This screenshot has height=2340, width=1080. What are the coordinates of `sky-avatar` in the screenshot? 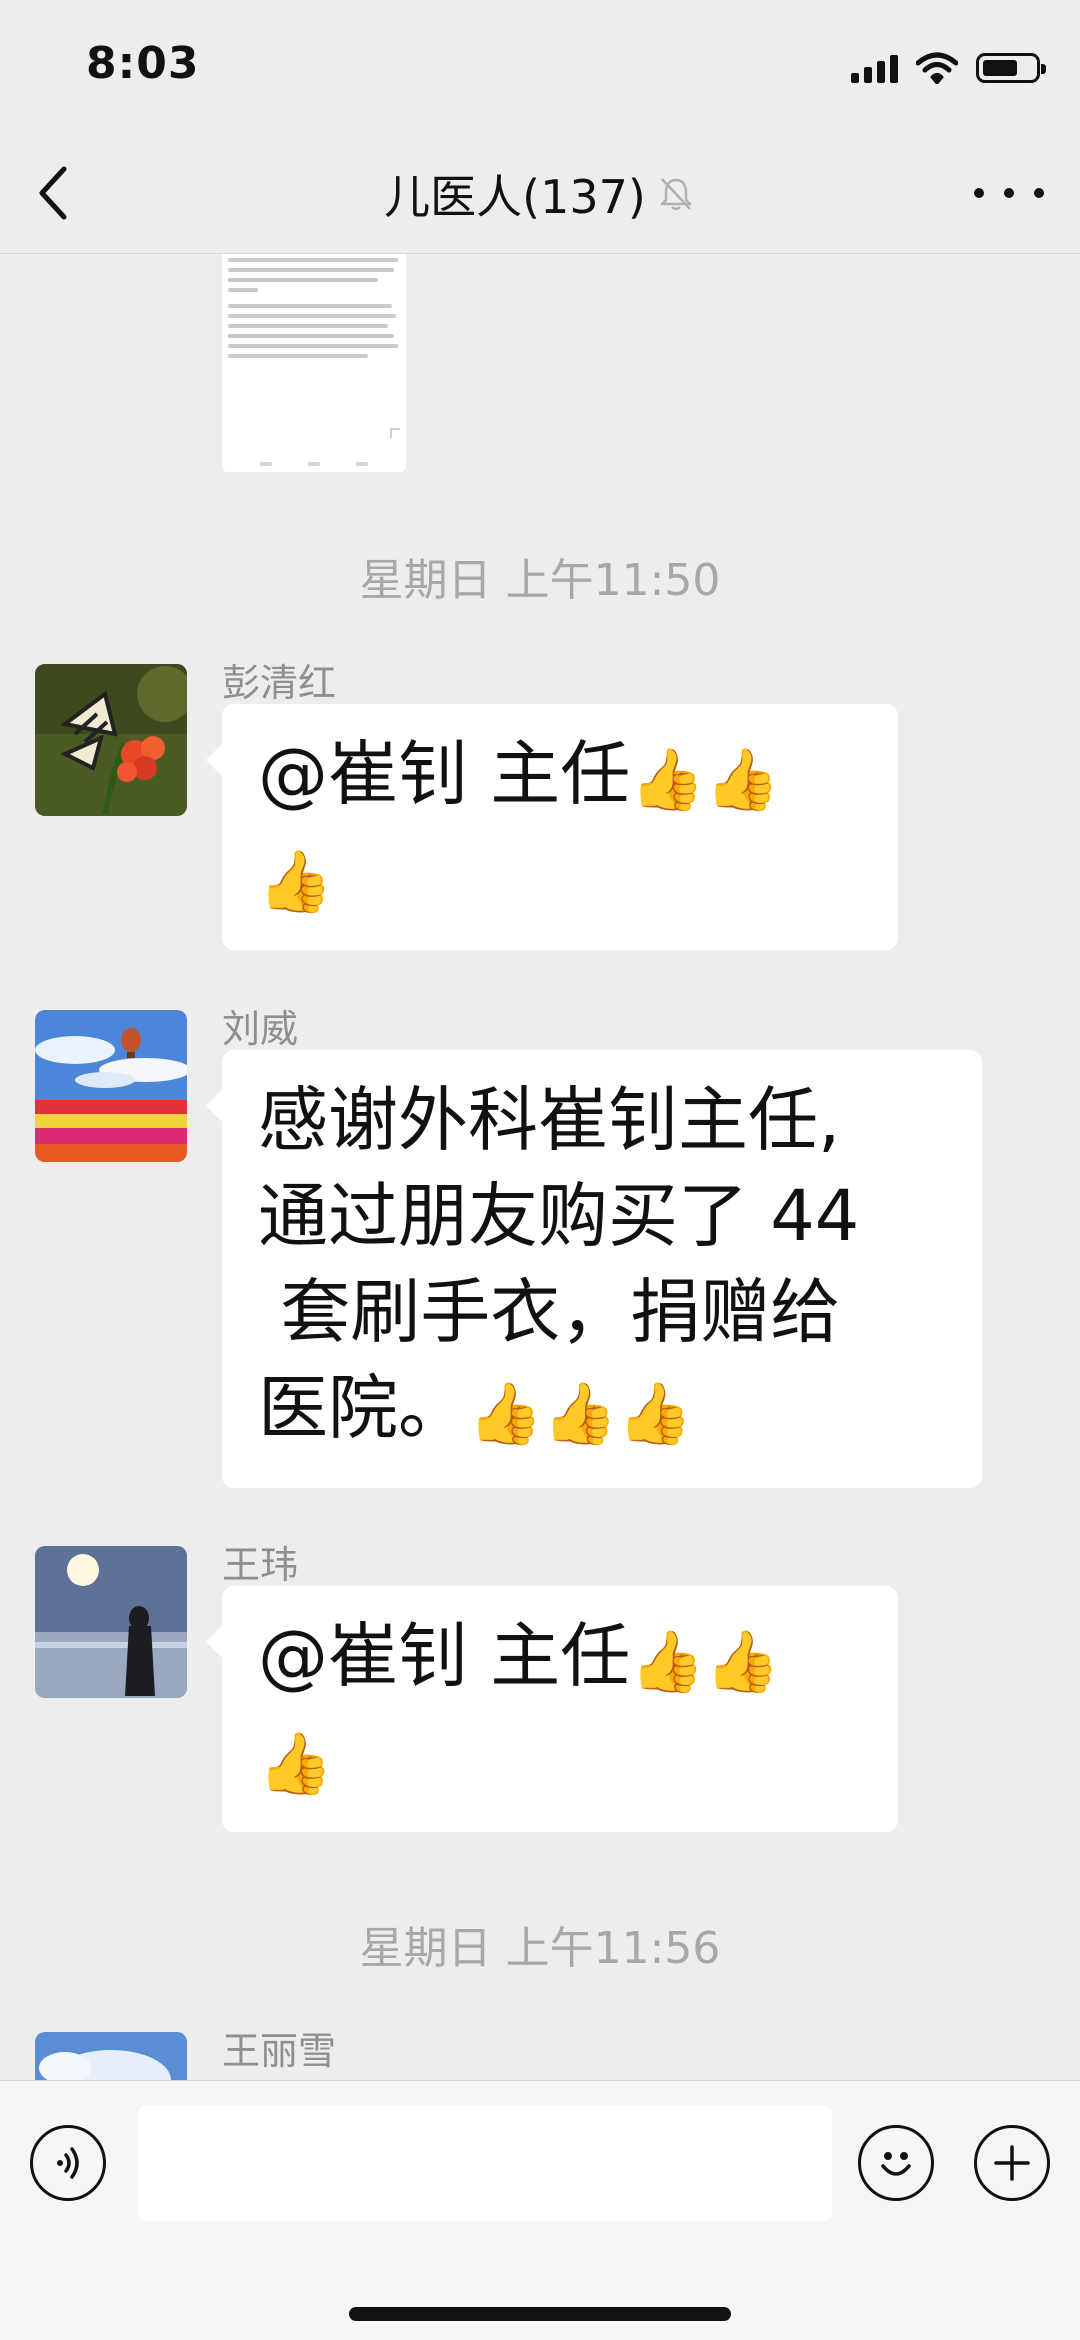 It's located at (111, 2056).